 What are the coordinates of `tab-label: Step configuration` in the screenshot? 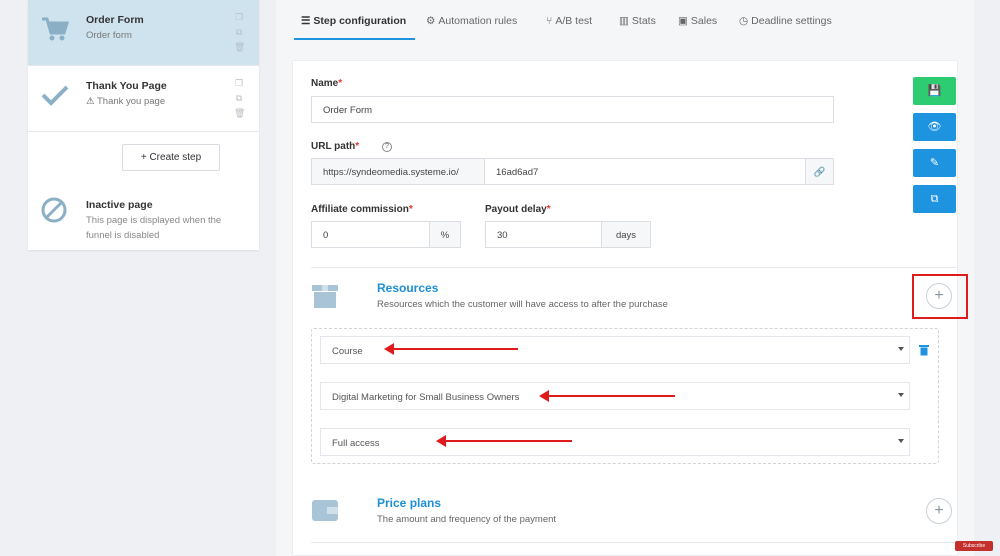 It's located at (360, 21).